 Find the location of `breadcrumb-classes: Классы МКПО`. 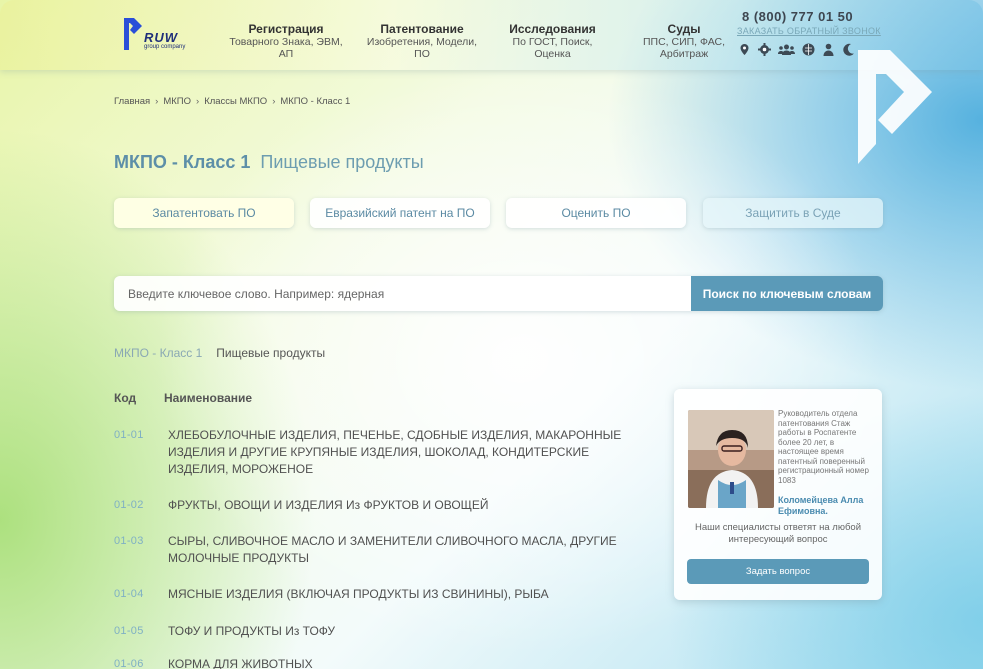

breadcrumb-classes: Классы МКПО is located at coordinates (235, 101).